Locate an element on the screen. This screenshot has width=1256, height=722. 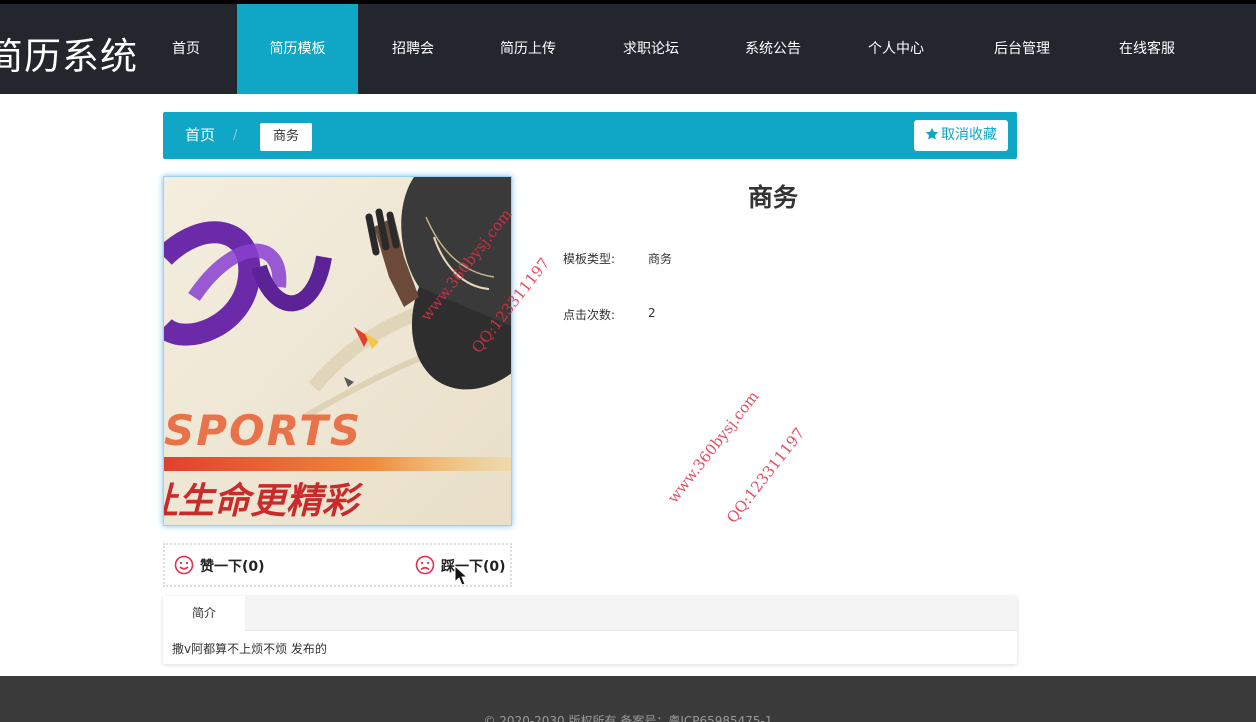
nav-item-system-notice: 系统公告 is located at coordinates (773, 49).